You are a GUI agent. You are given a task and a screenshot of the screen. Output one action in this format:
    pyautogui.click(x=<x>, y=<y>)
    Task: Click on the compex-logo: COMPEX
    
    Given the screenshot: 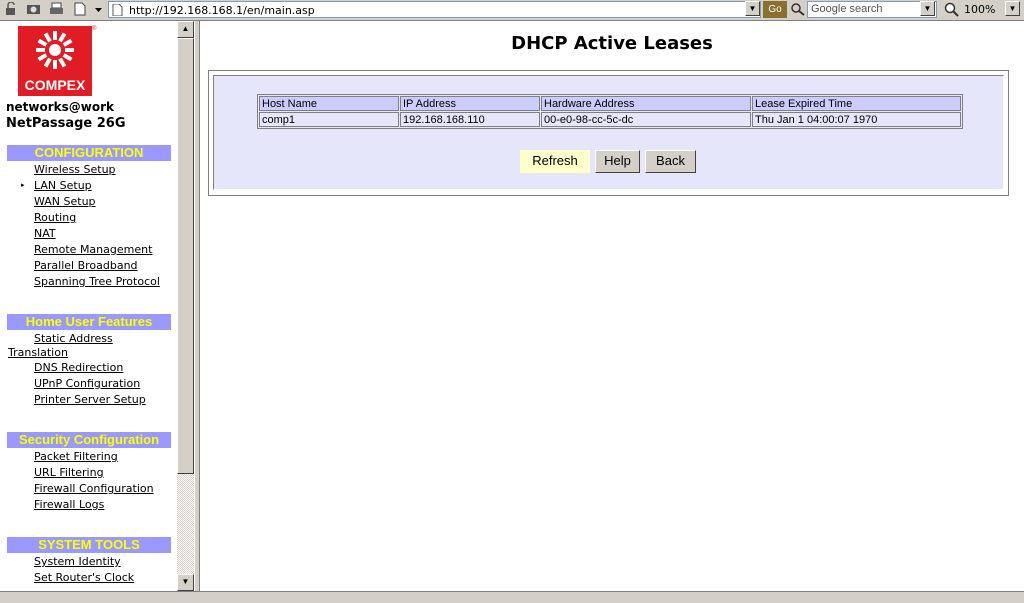 What is the action you would take?
    pyautogui.click(x=55, y=61)
    